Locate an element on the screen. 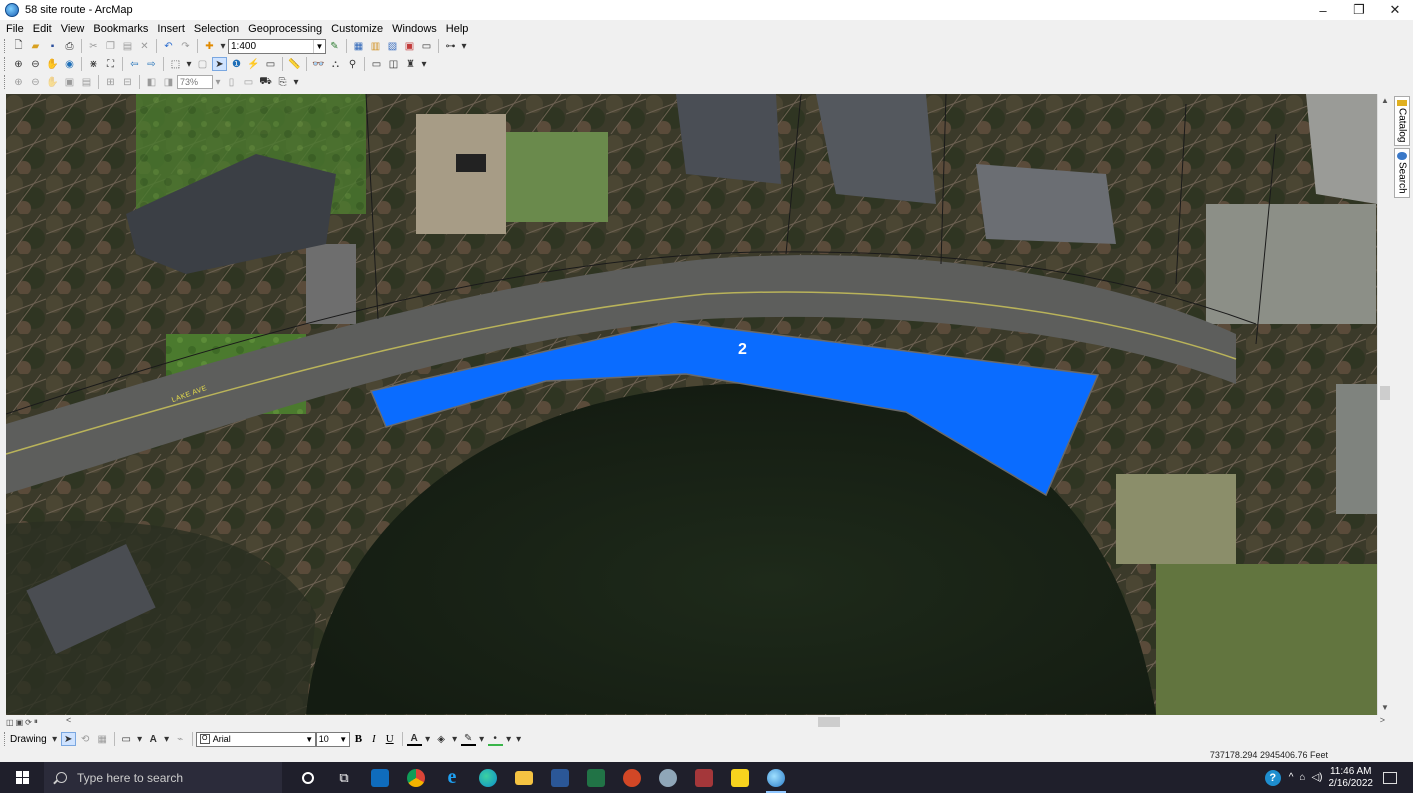 The height and width of the screenshot is (793, 1413). font-color-dropdown-icon: ▾ is located at coordinates (428, 739).